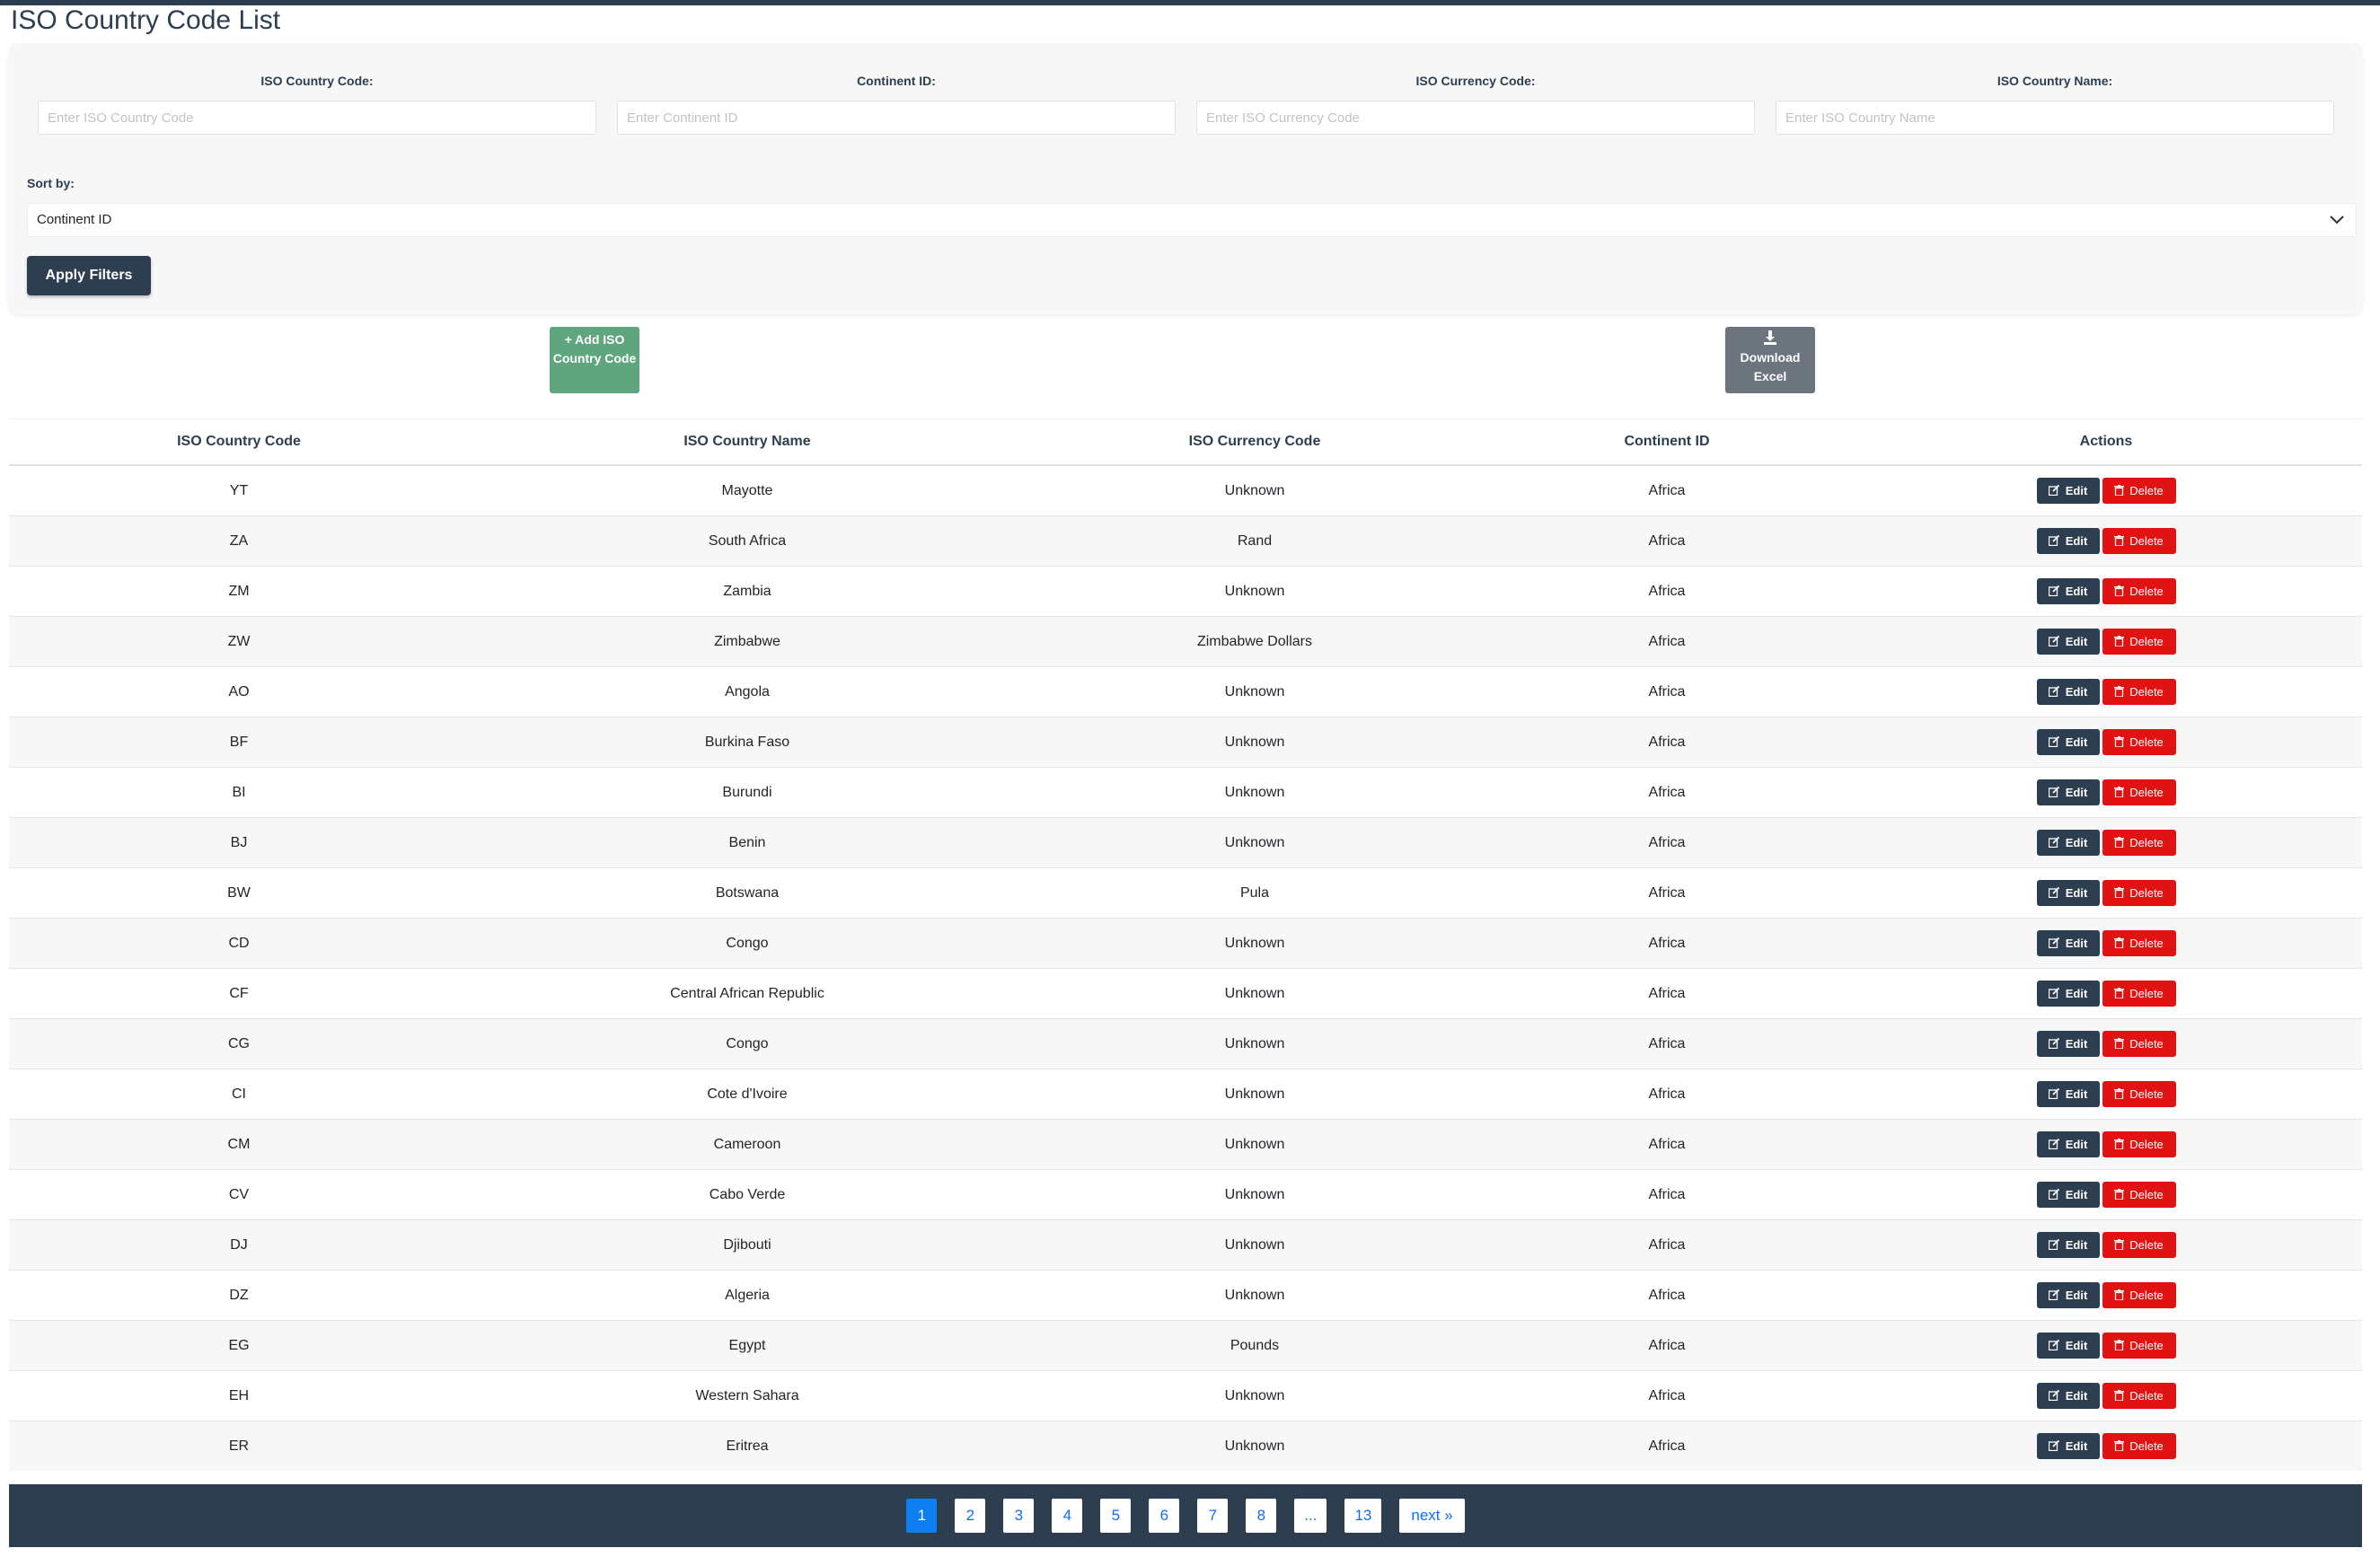  I want to click on country-name-cell: Botswana, so click(747, 893).